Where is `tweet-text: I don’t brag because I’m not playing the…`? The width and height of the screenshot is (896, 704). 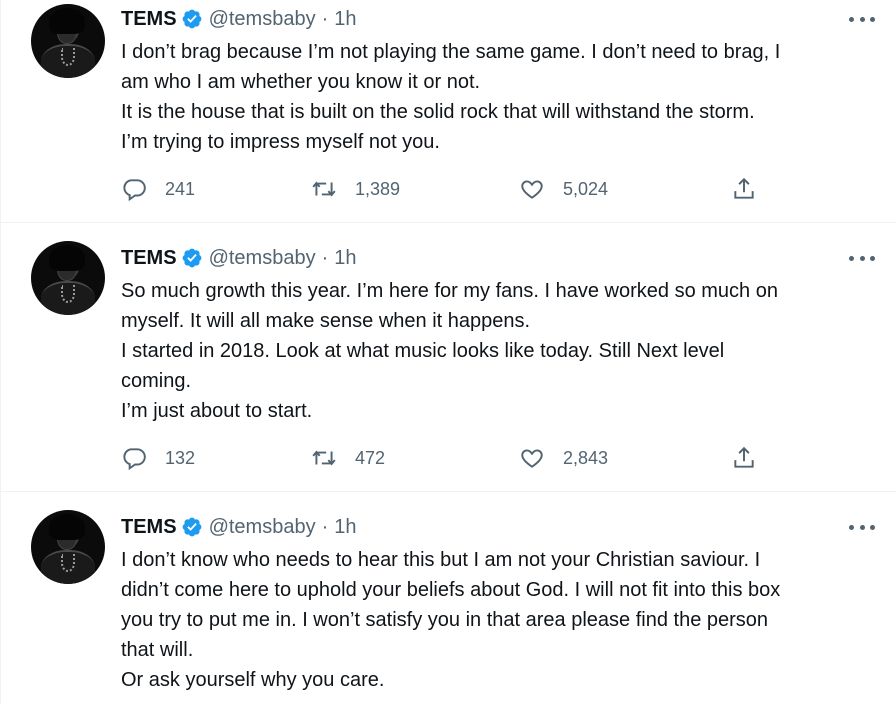
tweet-text: I don’t brag because I’m not playing the… is located at coordinates (501, 97).